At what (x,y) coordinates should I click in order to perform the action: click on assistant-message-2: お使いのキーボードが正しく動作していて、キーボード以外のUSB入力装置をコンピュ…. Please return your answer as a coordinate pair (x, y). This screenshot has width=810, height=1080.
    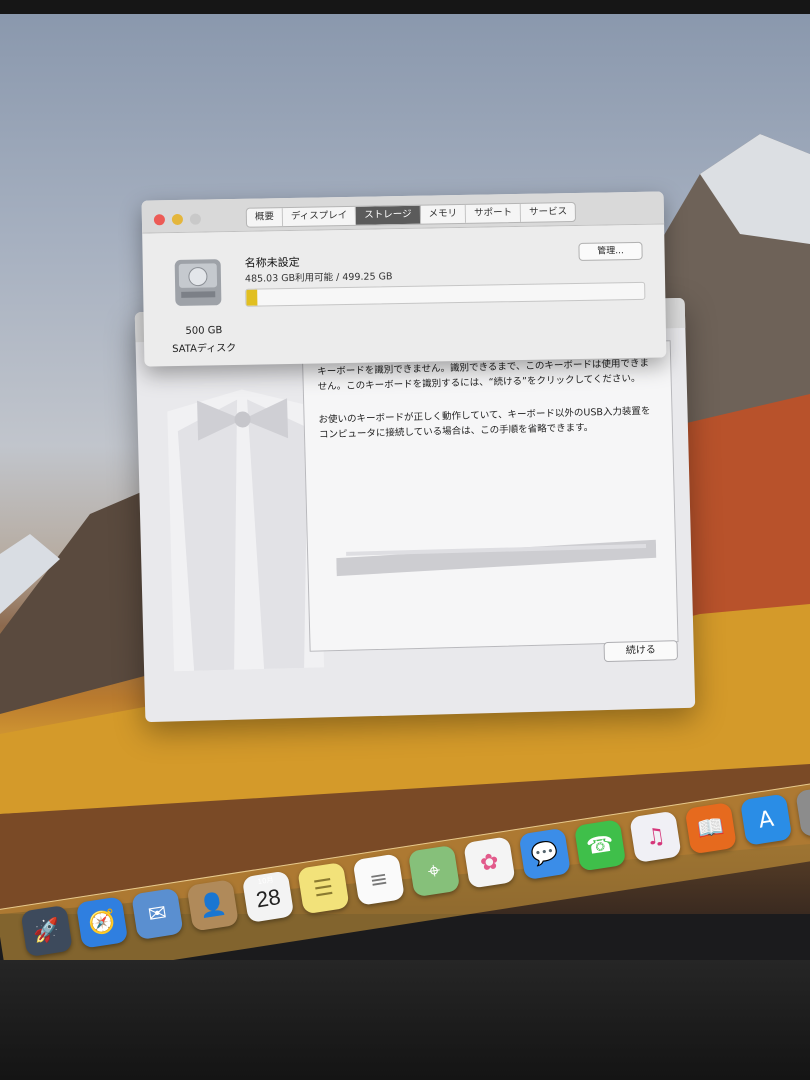
    Looking at the image, I should click on (484, 423).